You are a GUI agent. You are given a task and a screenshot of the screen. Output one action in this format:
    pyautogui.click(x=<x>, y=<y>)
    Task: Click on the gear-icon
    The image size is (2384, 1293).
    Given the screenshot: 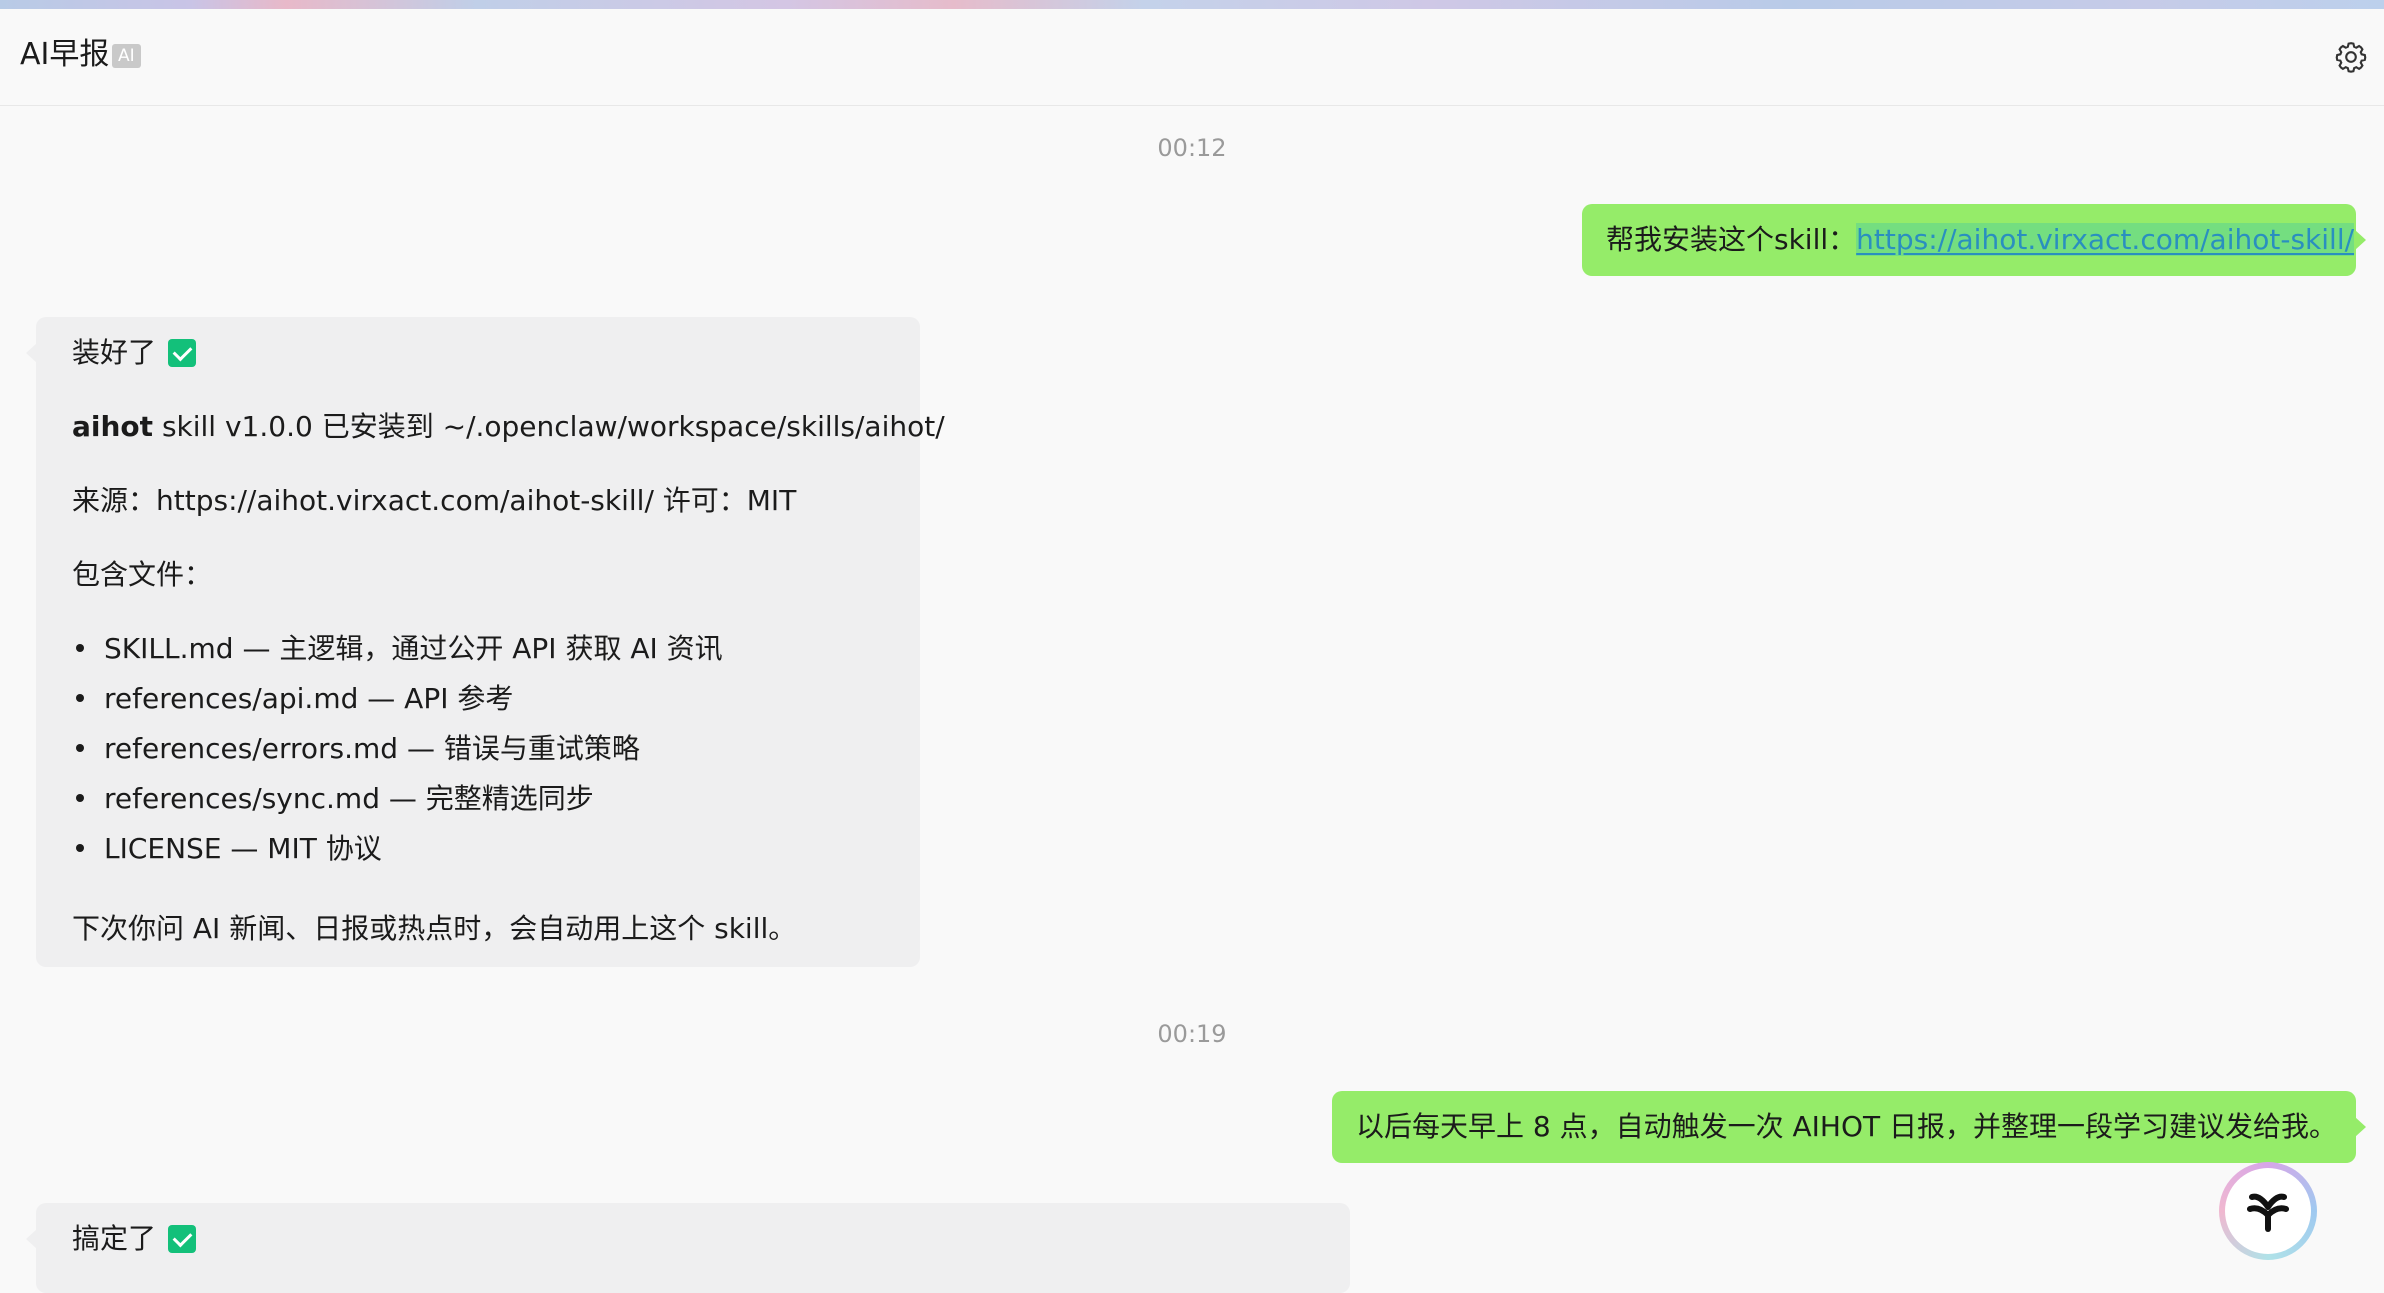 What is the action you would take?
    pyautogui.click(x=2351, y=57)
    